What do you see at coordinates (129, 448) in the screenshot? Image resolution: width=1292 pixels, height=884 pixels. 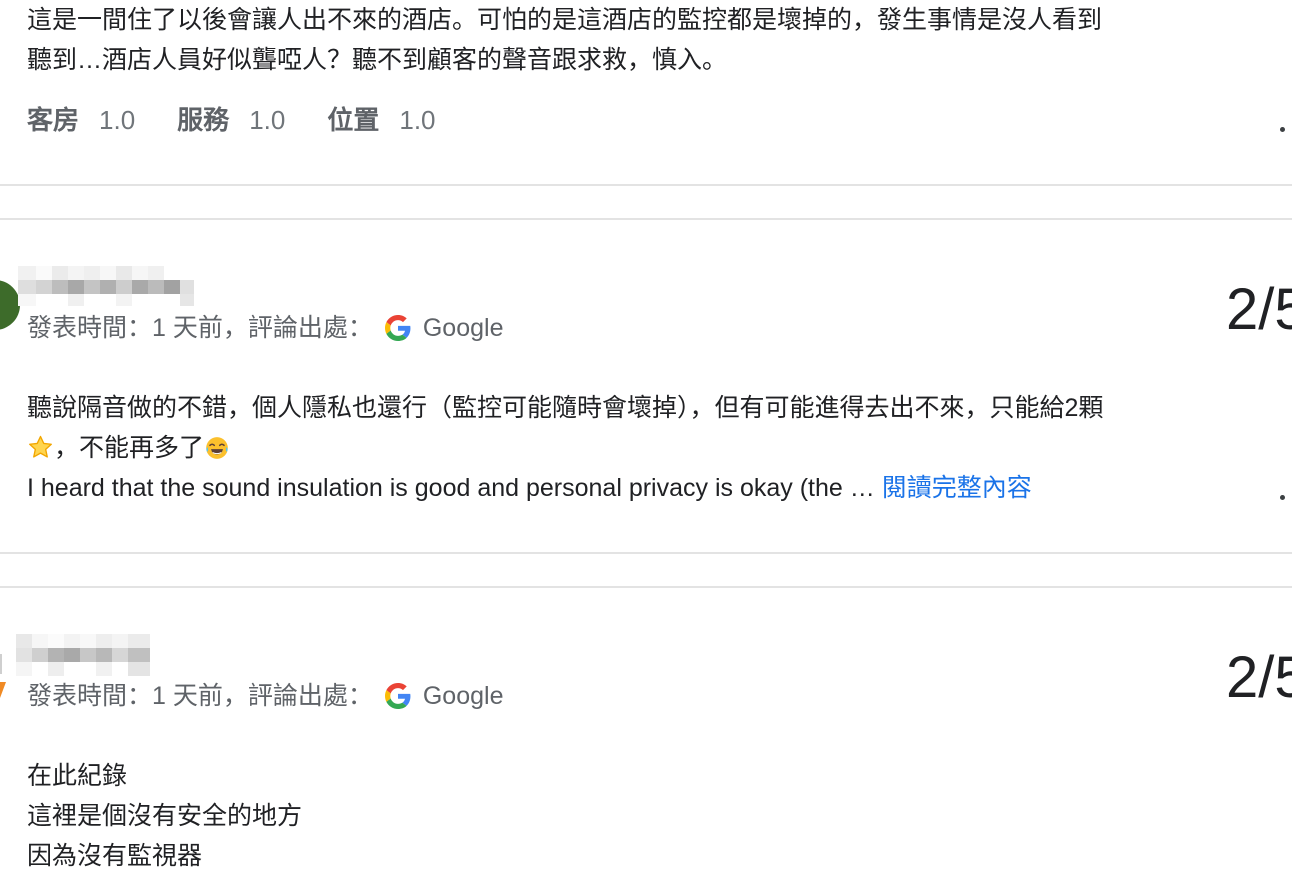 I see `review-2-text-fragment: ，不能再多了` at bounding box center [129, 448].